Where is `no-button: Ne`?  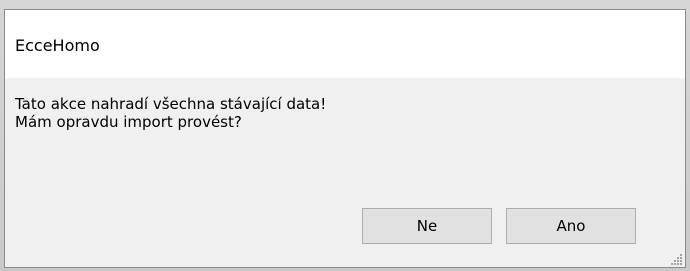 no-button: Ne is located at coordinates (427, 226).